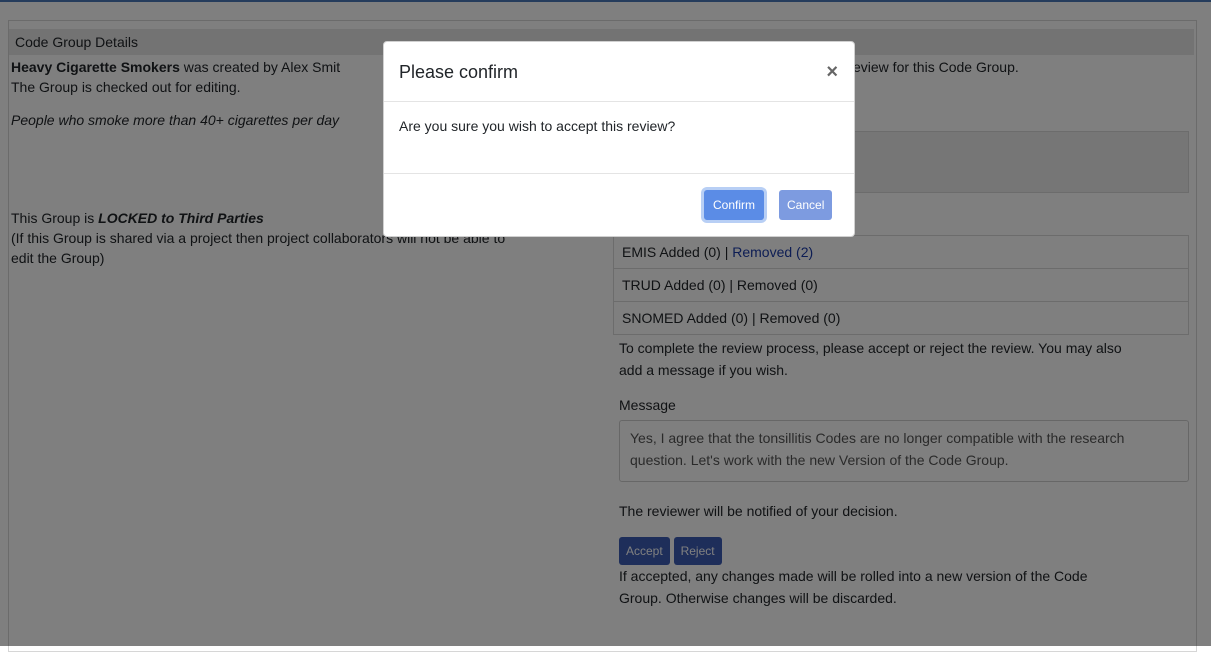 Image resolution: width=1211 pixels, height=652 pixels. I want to click on confirm-button: Confirm, so click(734, 205).